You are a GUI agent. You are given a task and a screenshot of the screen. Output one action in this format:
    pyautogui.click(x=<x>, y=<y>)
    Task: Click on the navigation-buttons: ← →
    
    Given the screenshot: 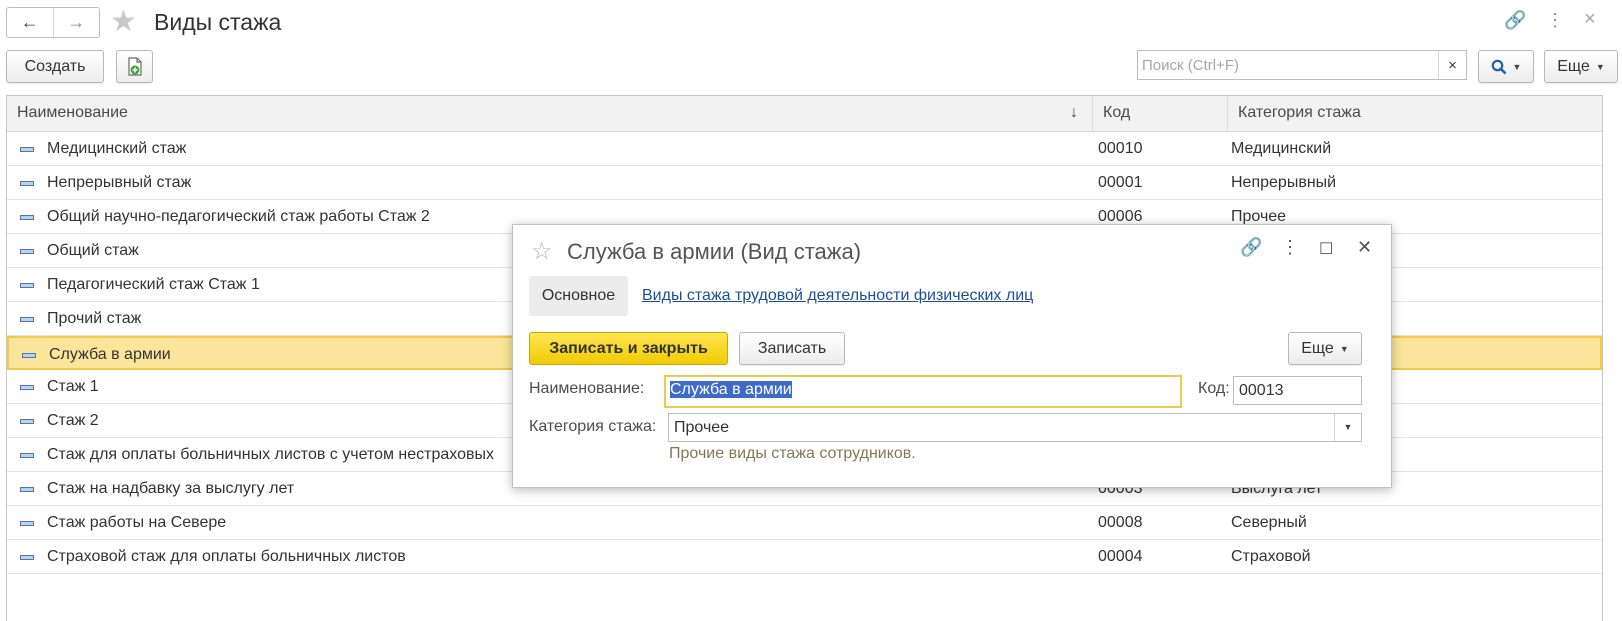 What is the action you would take?
    pyautogui.click(x=53, y=22)
    